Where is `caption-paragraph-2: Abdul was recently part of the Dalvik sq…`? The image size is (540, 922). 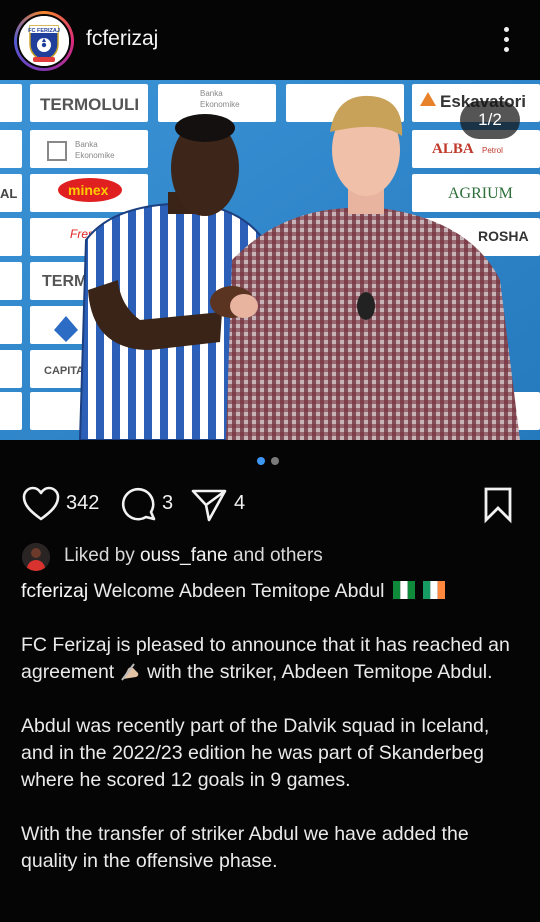 caption-paragraph-2: Abdul was recently part of the Dalvik sq… is located at coordinates (255, 753).